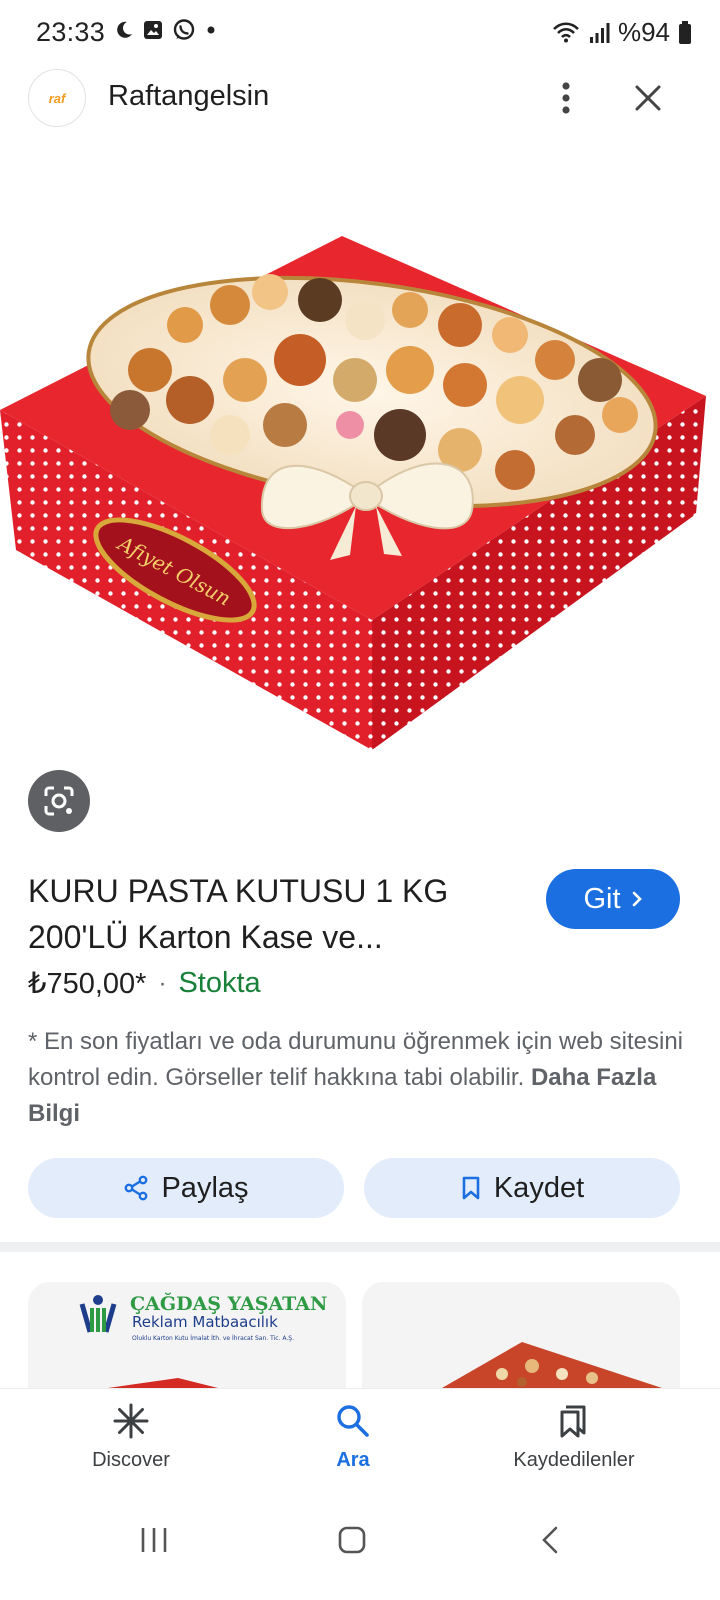  Describe the element at coordinates (124, 29) in the screenshot. I see `moon-icon` at that location.